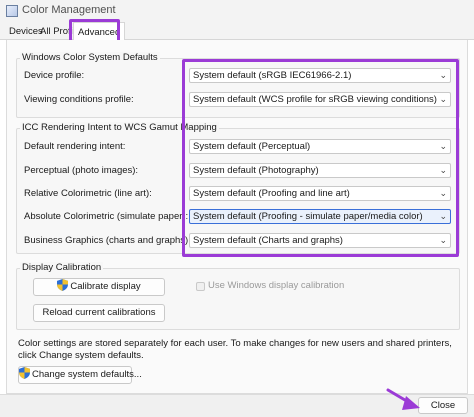 This screenshot has width=474, height=417. What do you see at coordinates (107, 240) in the screenshot?
I see `business-graphics-label: Business Graphics (charts and graphs):` at bounding box center [107, 240].